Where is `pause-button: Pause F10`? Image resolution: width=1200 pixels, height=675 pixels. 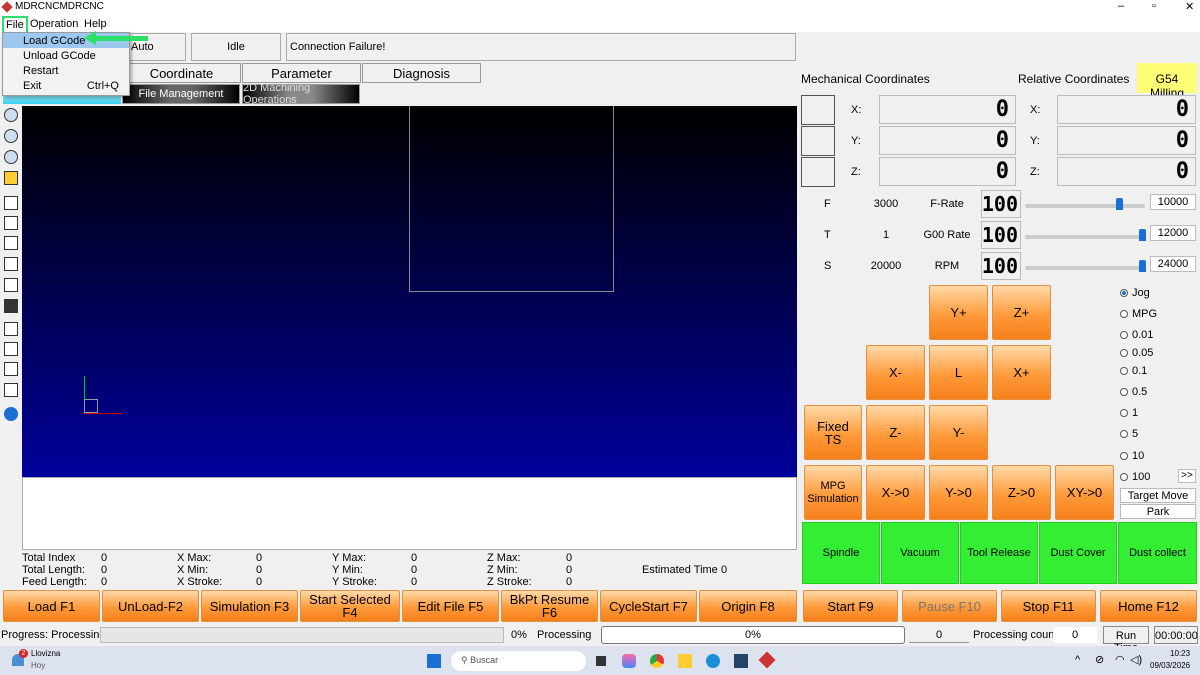 pause-button: Pause F10 is located at coordinates (949, 606).